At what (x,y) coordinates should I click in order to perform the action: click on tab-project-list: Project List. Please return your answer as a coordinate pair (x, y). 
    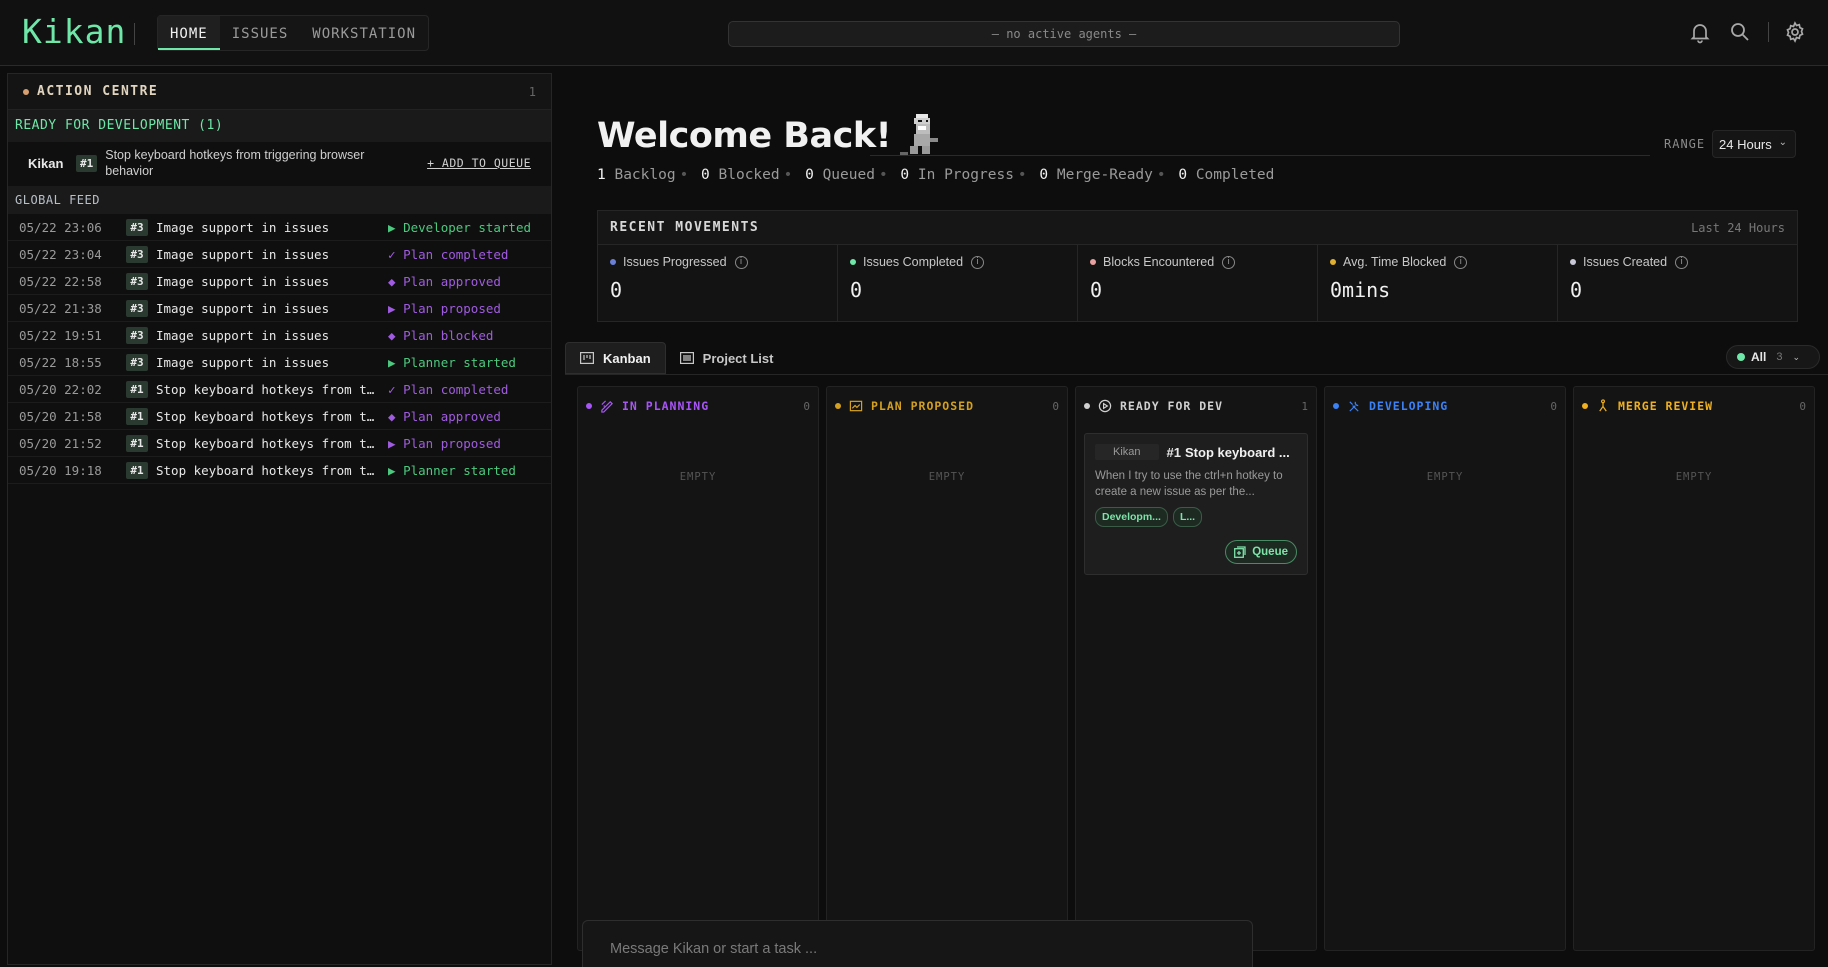
    Looking at the image, I should click on (727, 358).